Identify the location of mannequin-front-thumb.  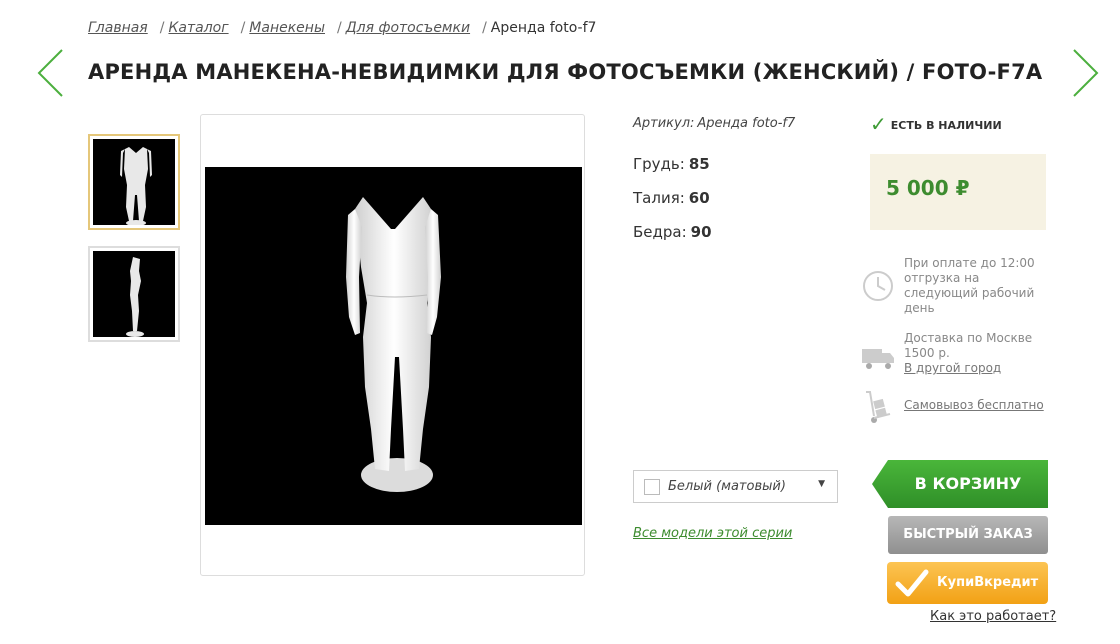
(136, 186).